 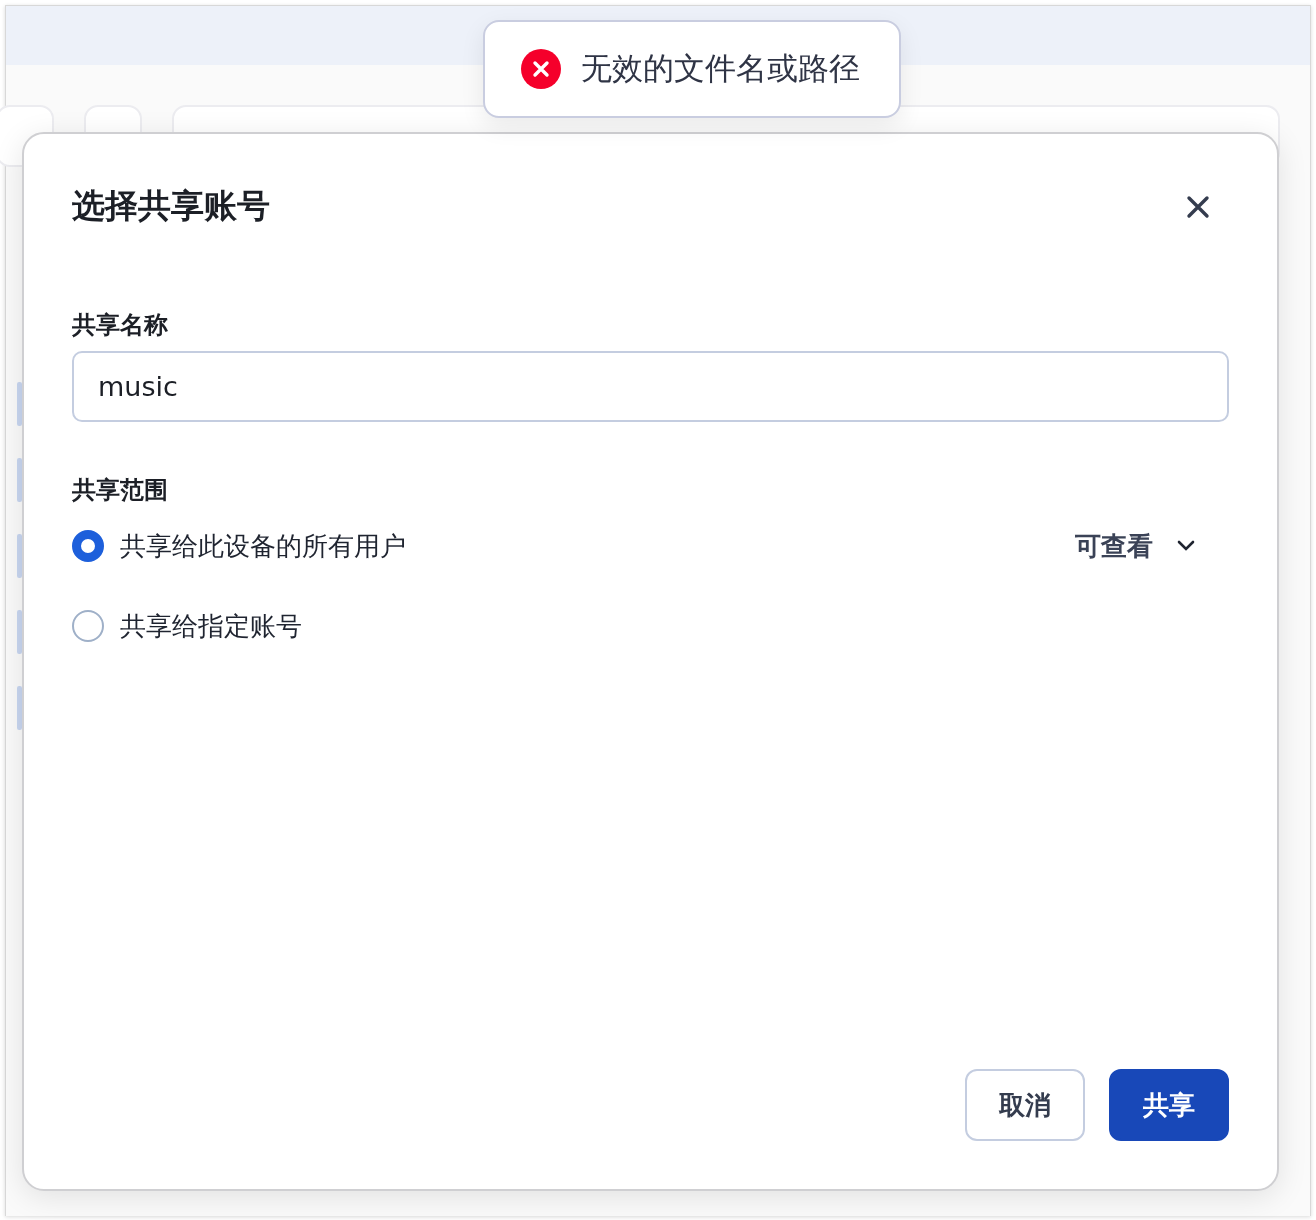 What do you see at coordinates (1135, 546) in the screenshot?
I see `permission-dropdown: 可查看` at bounding box center [1135, 546].